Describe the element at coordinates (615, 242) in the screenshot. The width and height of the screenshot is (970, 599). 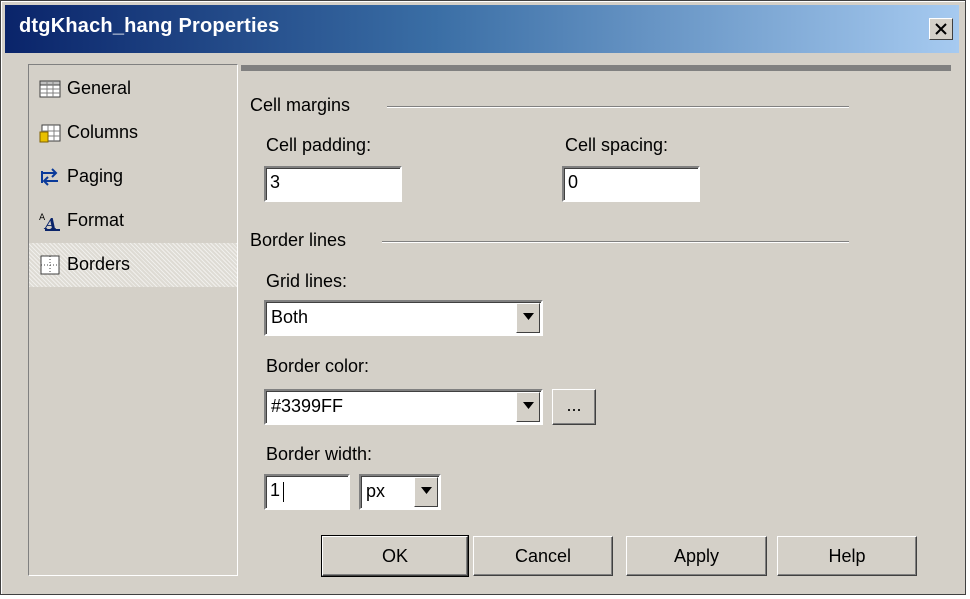
I see `border-lines-divider` at that location.